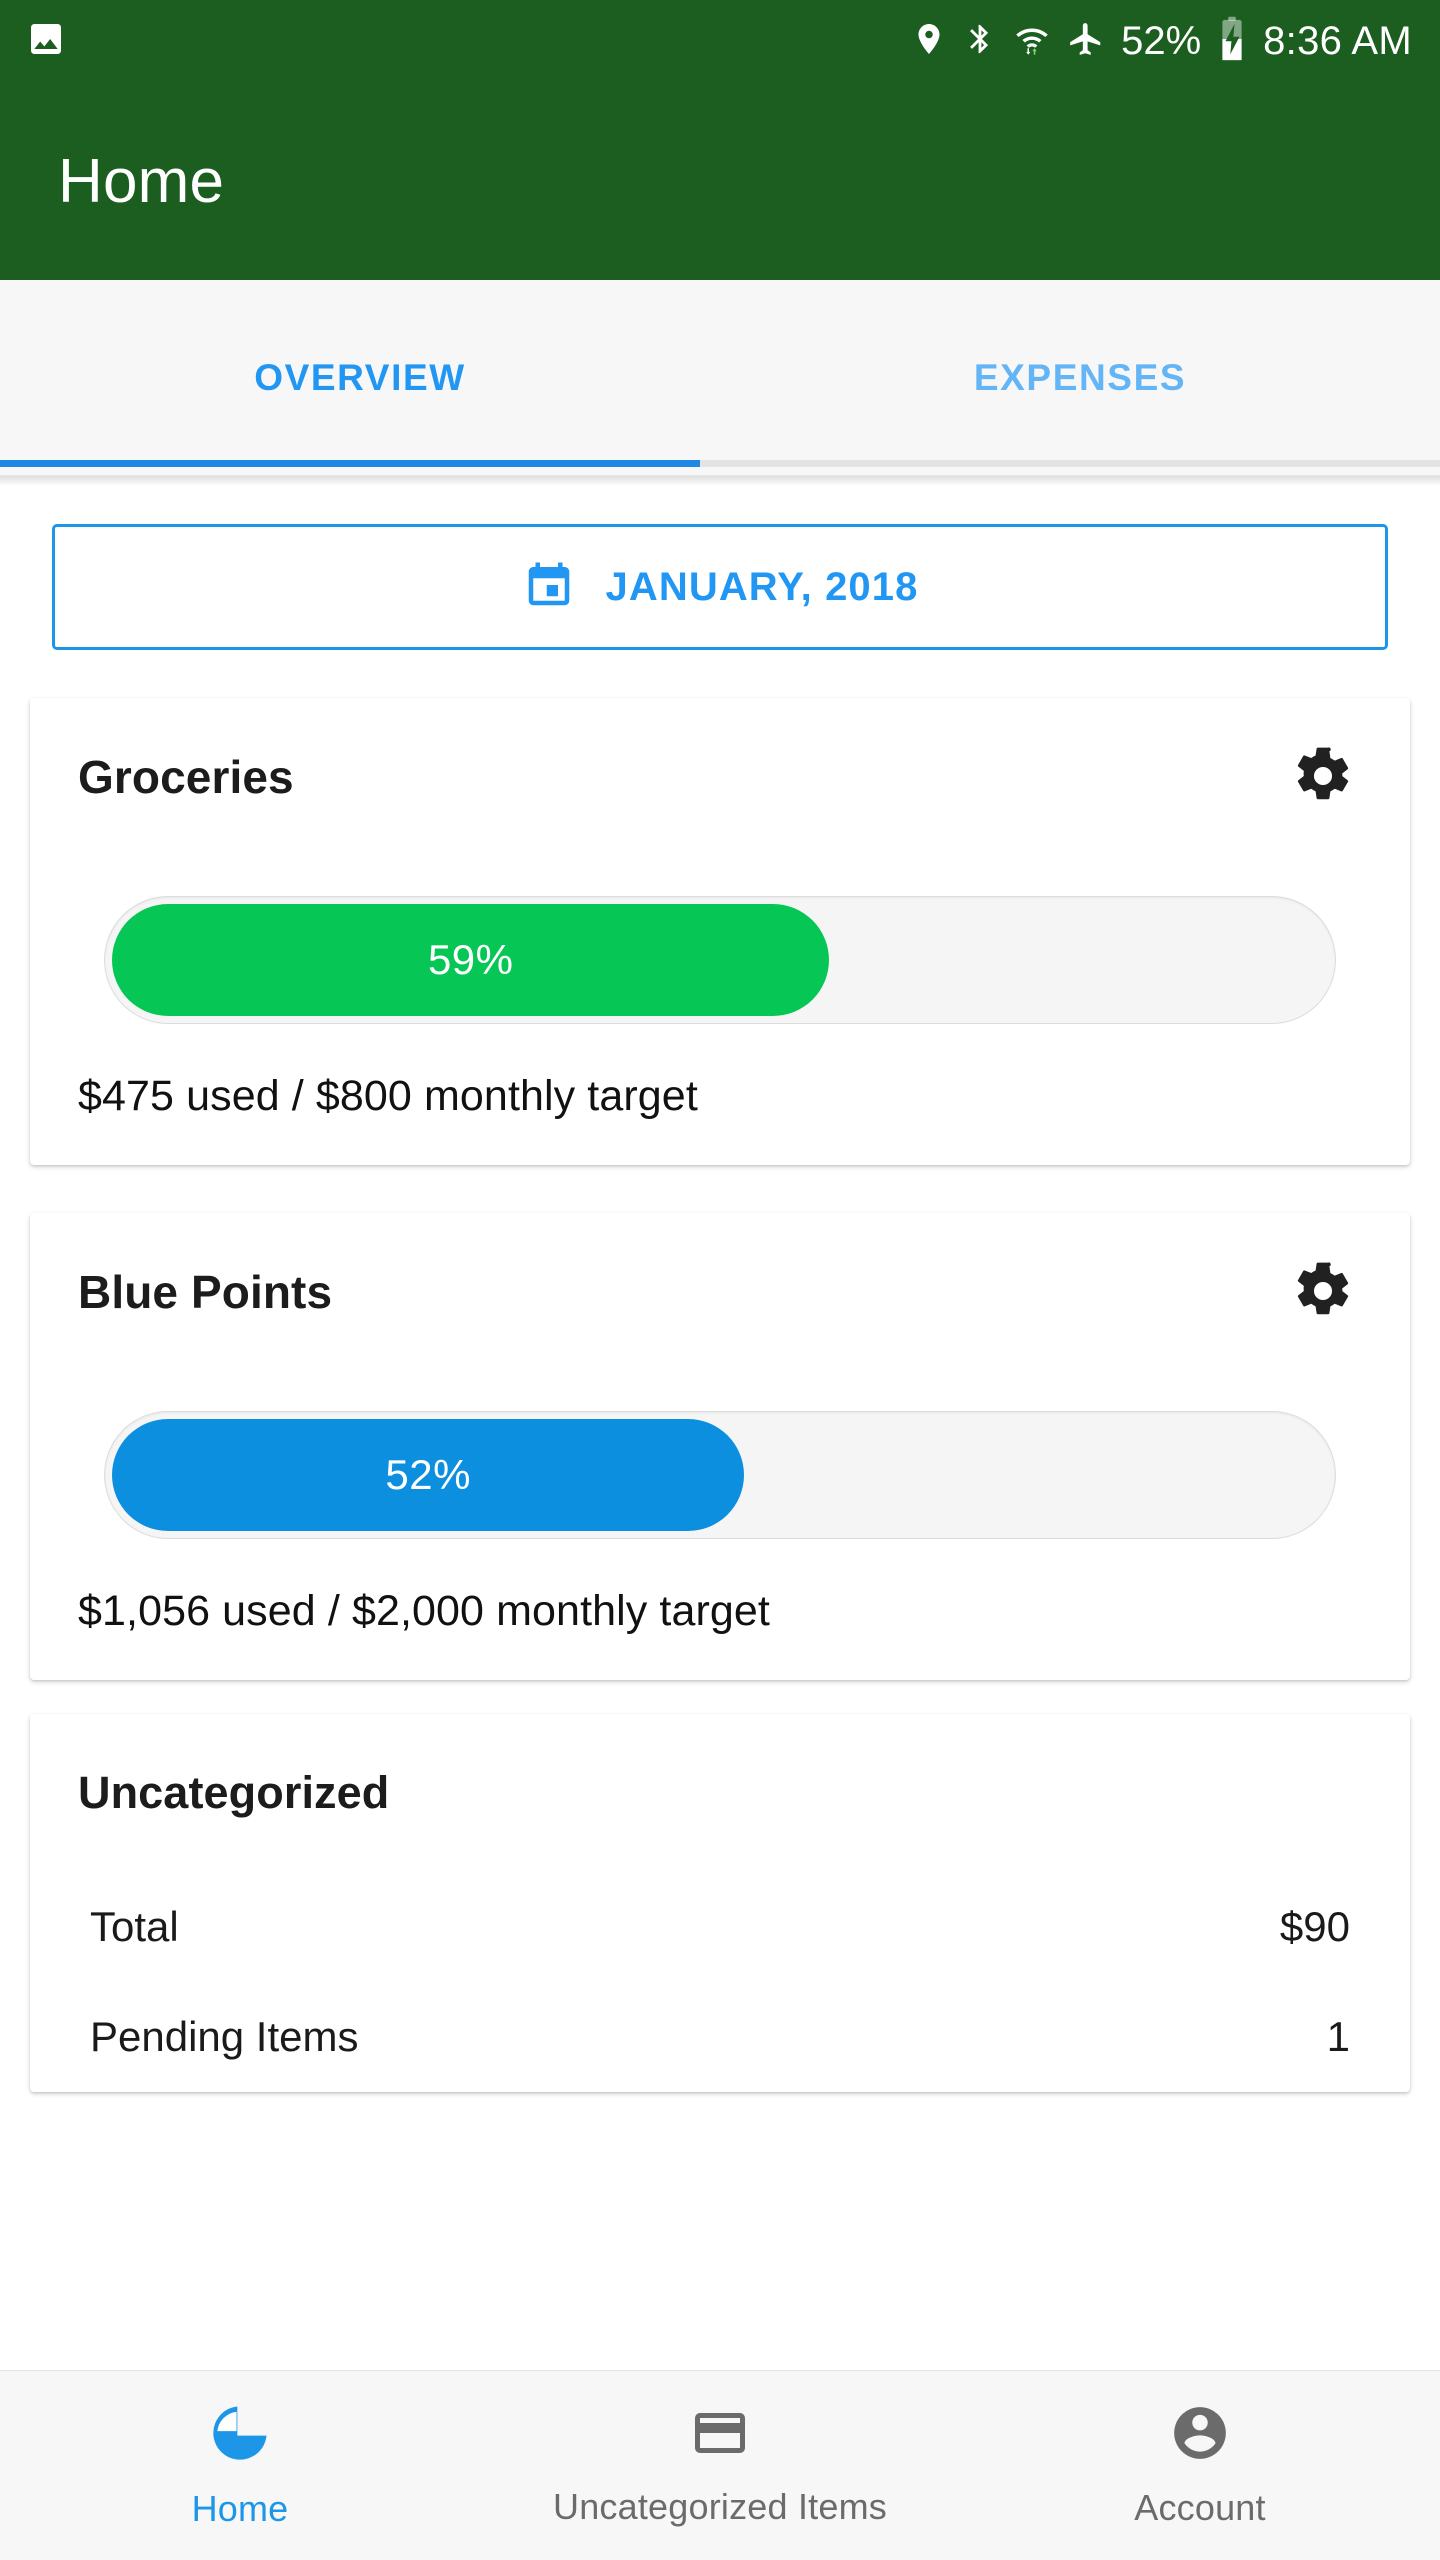  I want to click on nav-item-account-label: Account, so click(1200, 2507).